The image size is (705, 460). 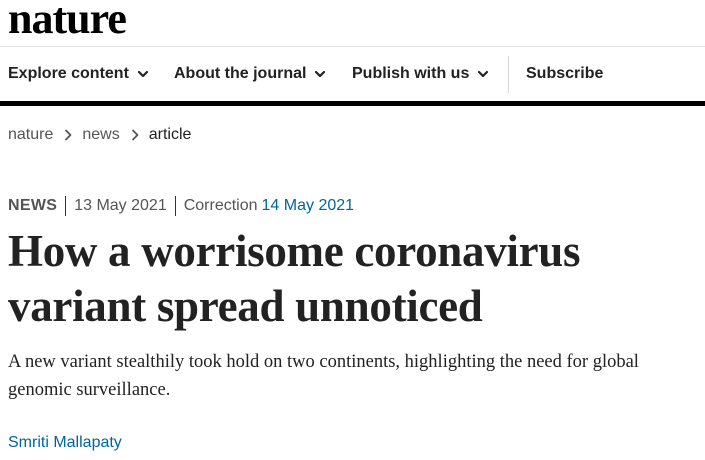 I want to click on breadcrumb: nature news article, so click(x=99, y=135).